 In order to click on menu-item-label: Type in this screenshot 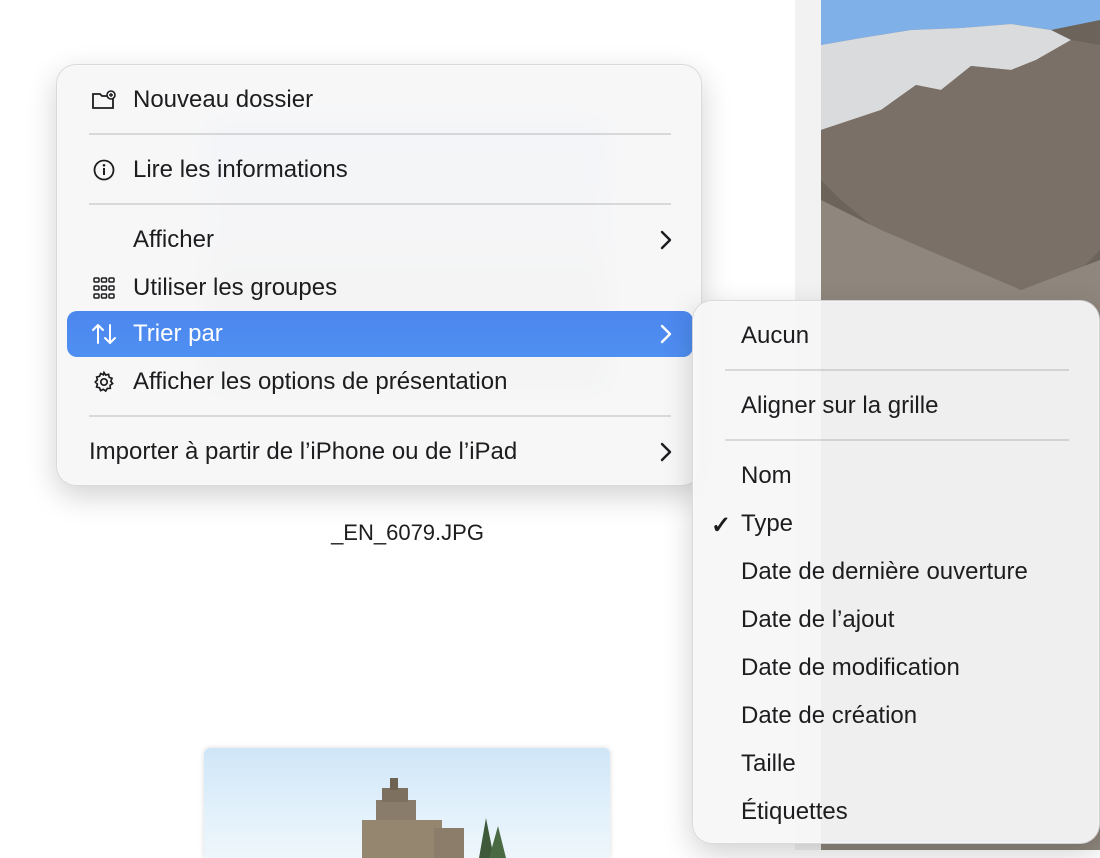, I will do `click(767, 523)`.